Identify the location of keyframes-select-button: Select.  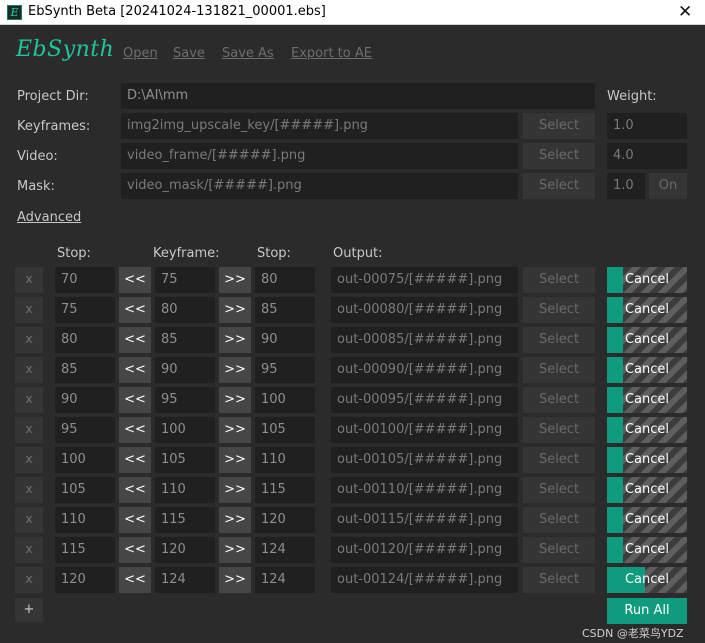
(559, 126).